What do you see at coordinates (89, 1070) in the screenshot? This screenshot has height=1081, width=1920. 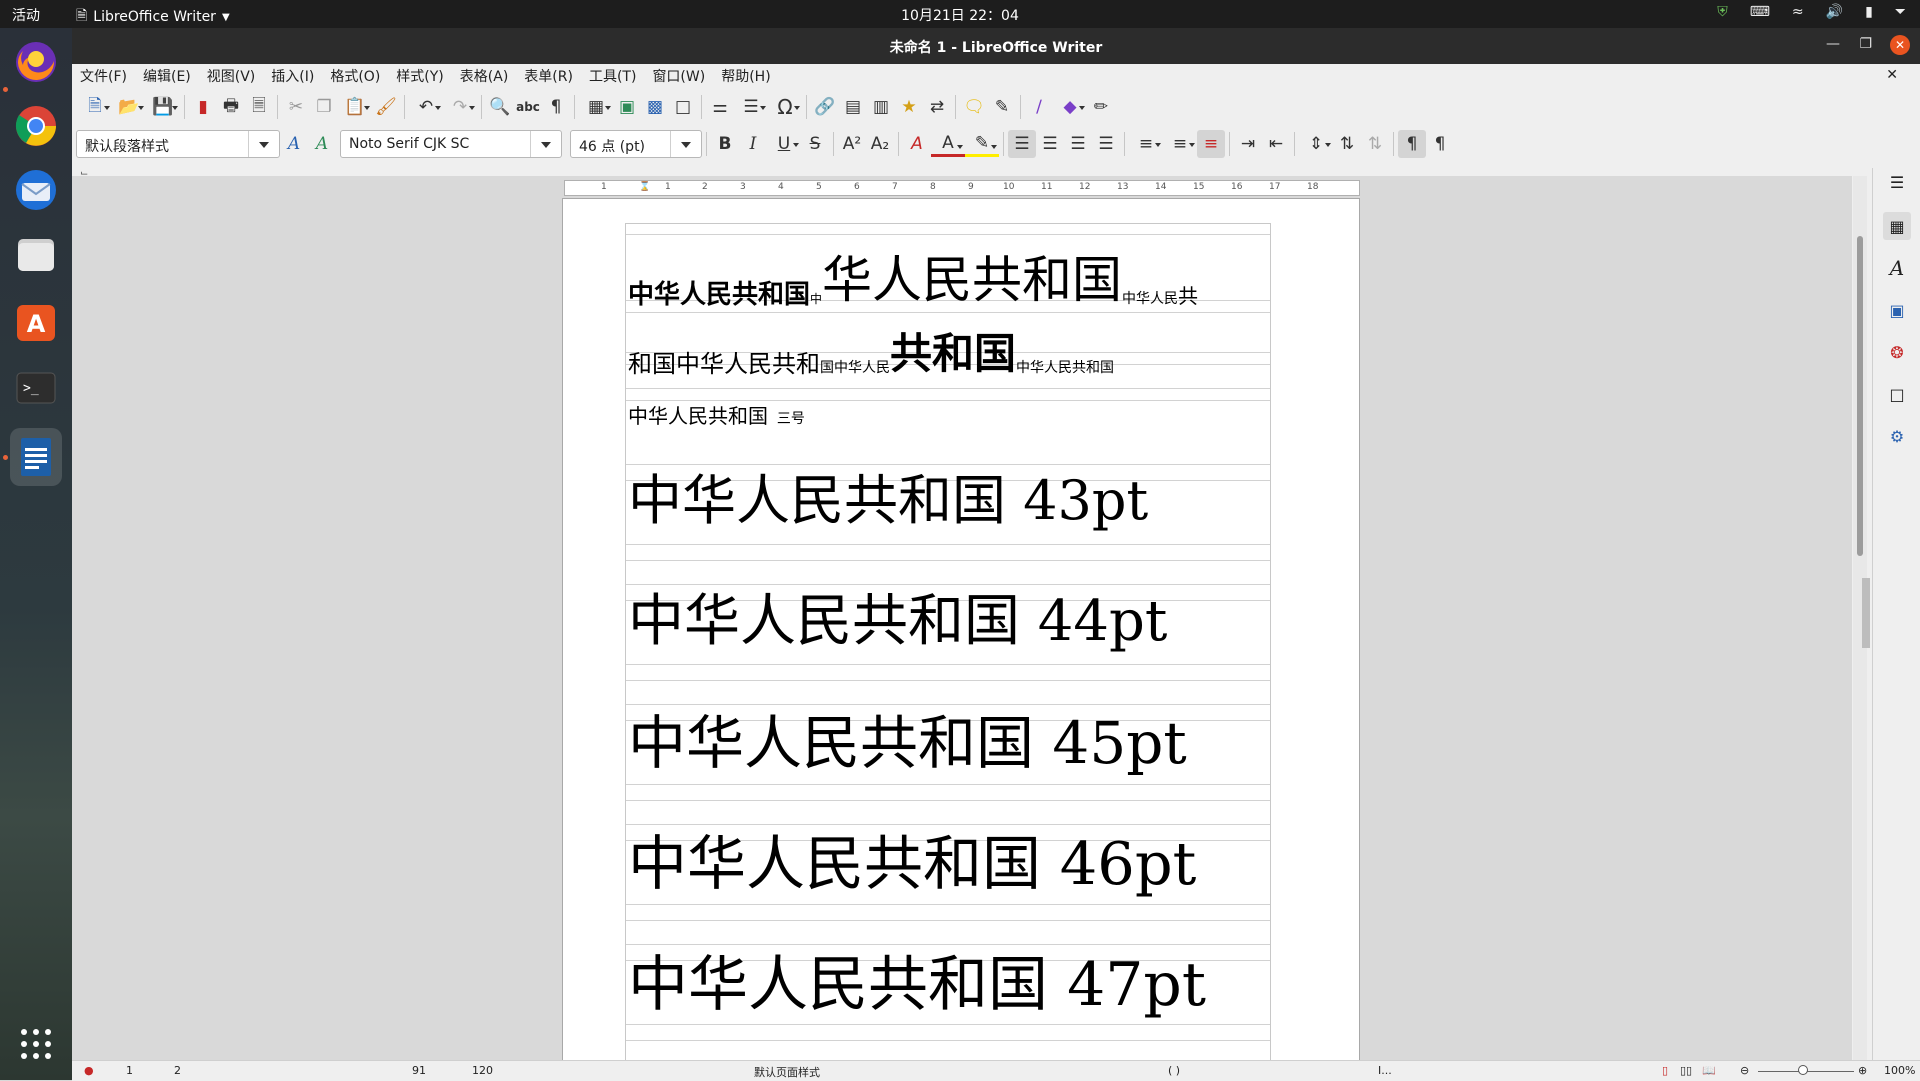 I see `document-modified-icon: ●` at bounding box center [89, 1070].